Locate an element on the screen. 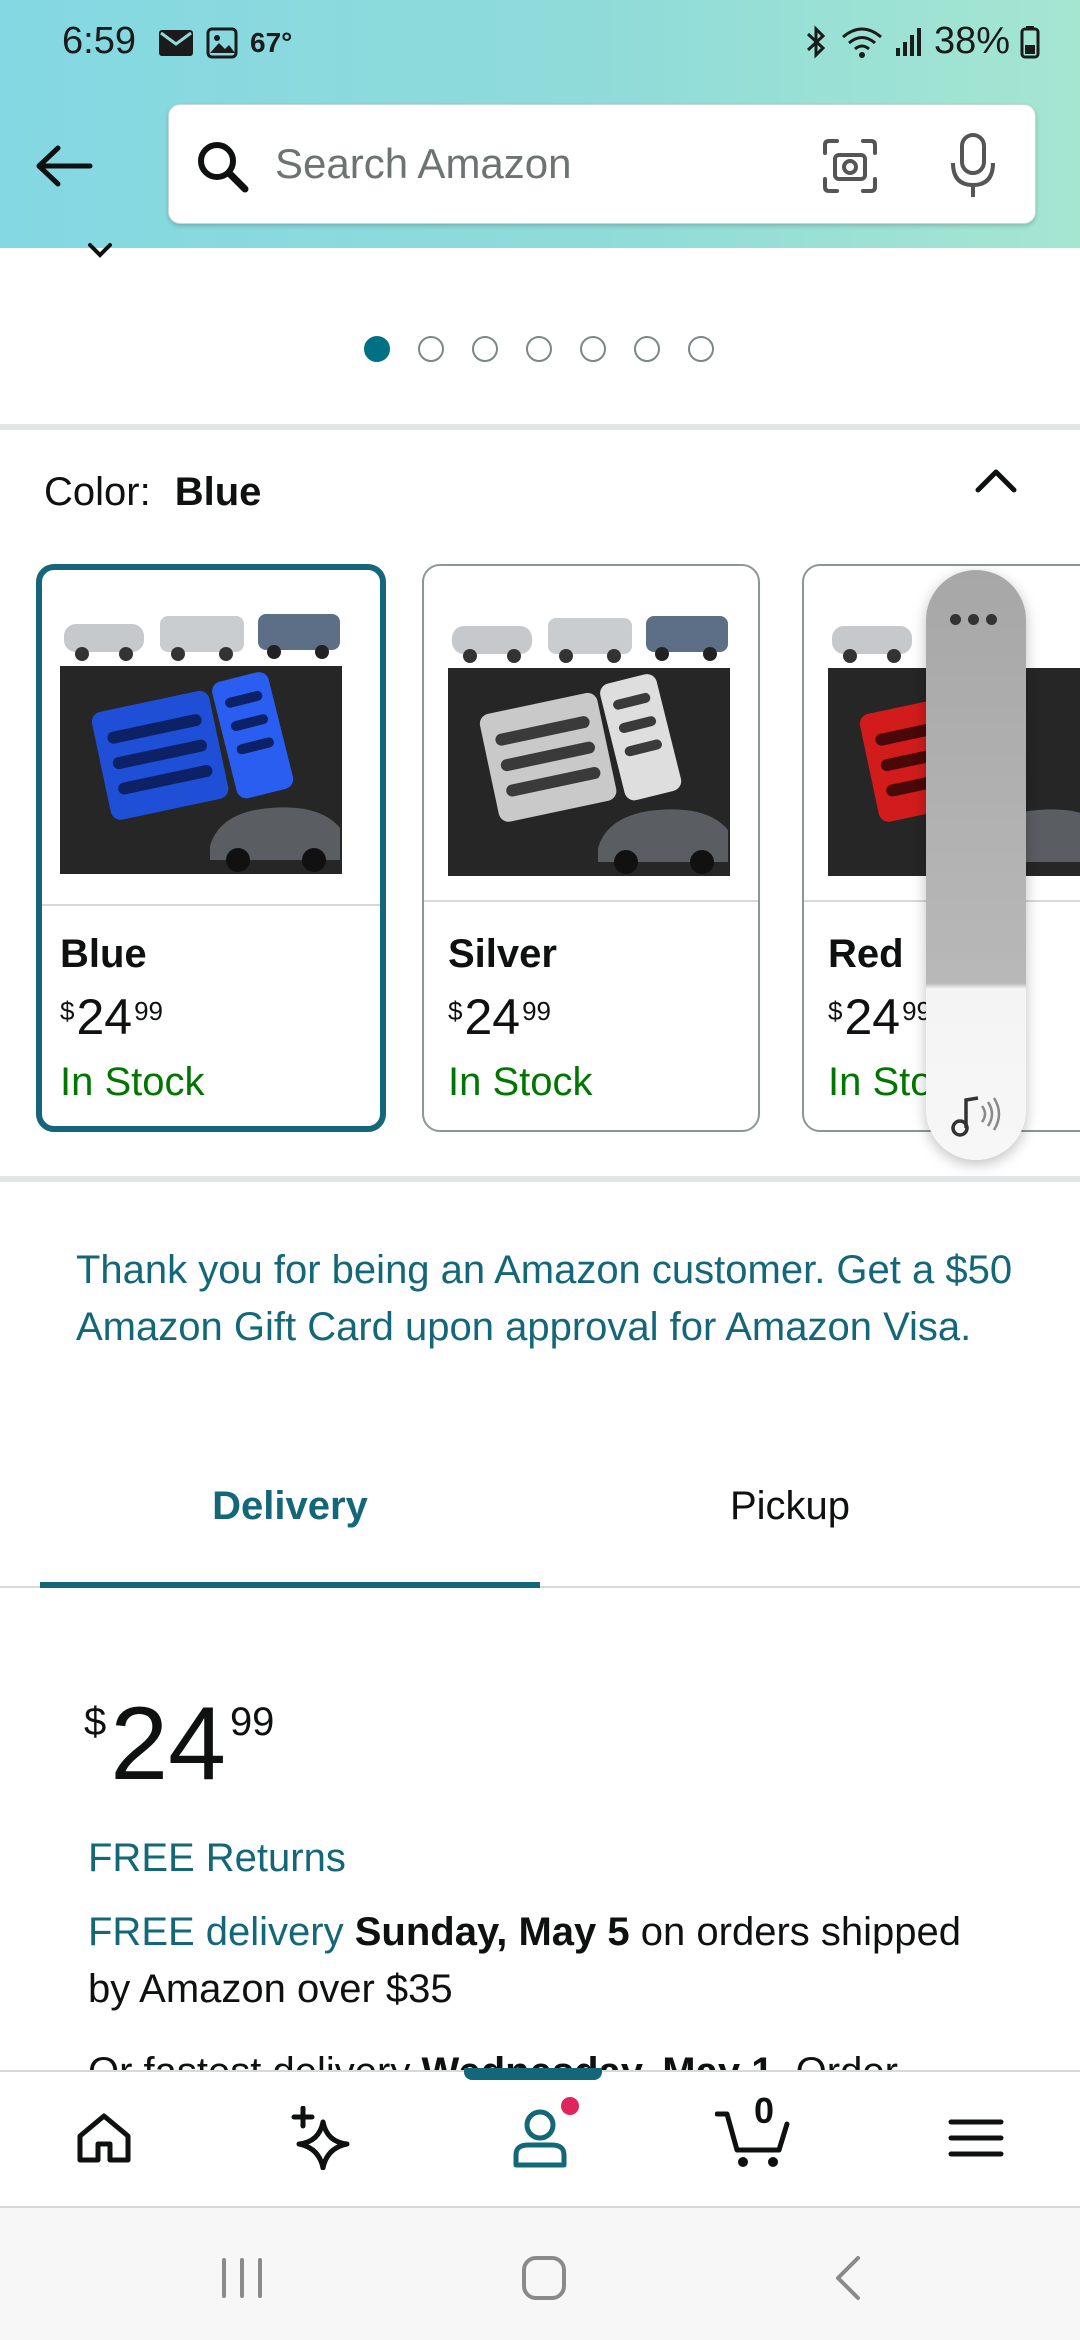  menu-icon is located at coordinates (976, 2138).